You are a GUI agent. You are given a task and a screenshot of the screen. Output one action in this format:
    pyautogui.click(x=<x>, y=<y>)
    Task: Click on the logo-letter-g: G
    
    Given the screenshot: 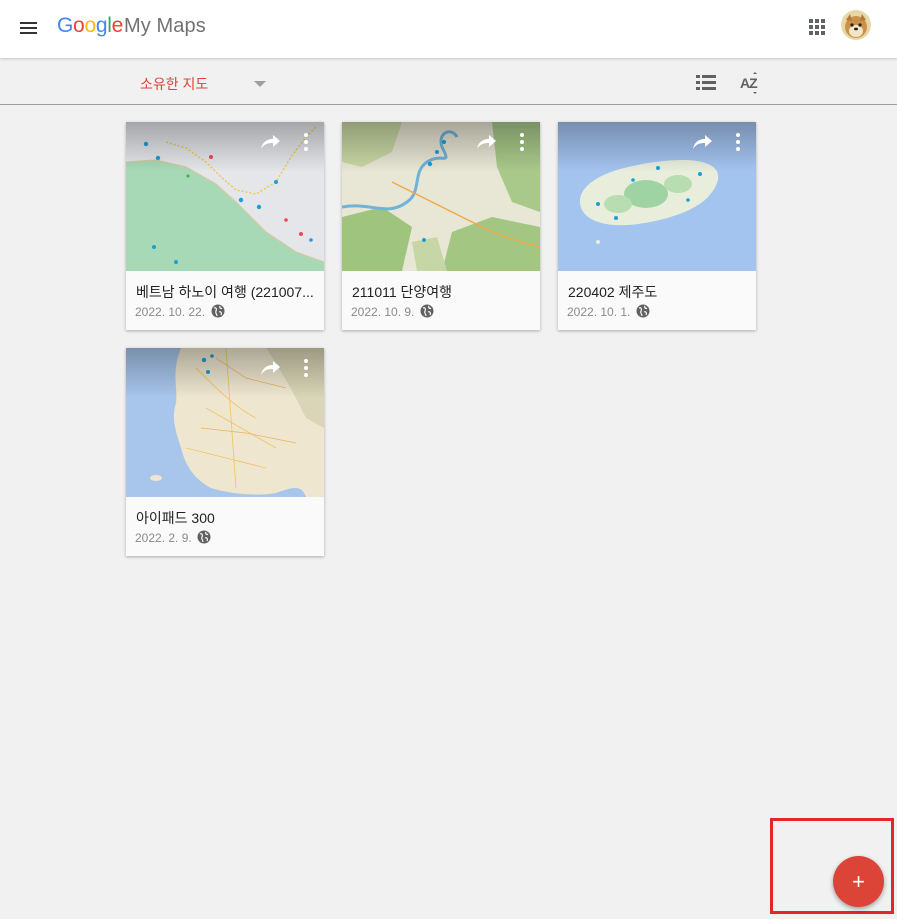 What is the action you would take?
    pyautogui.click(x=65, y=25)
    